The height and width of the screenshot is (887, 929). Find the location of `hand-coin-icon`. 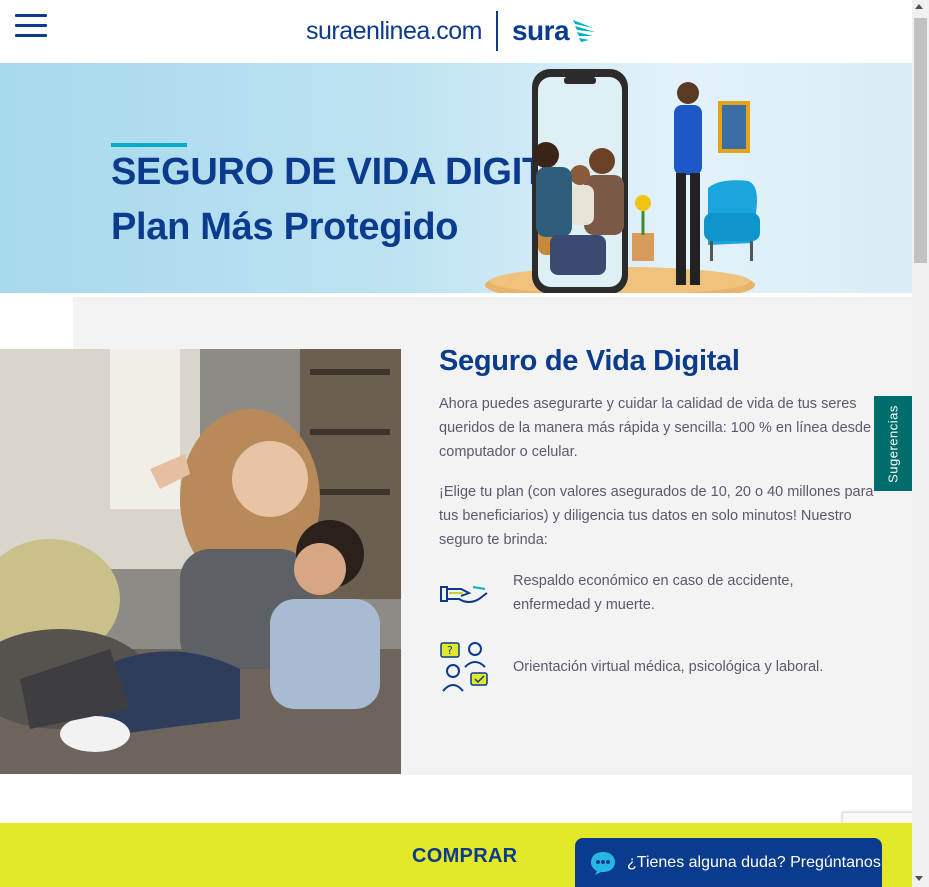

hand-coin-icon is located at coordinates (464, 594).